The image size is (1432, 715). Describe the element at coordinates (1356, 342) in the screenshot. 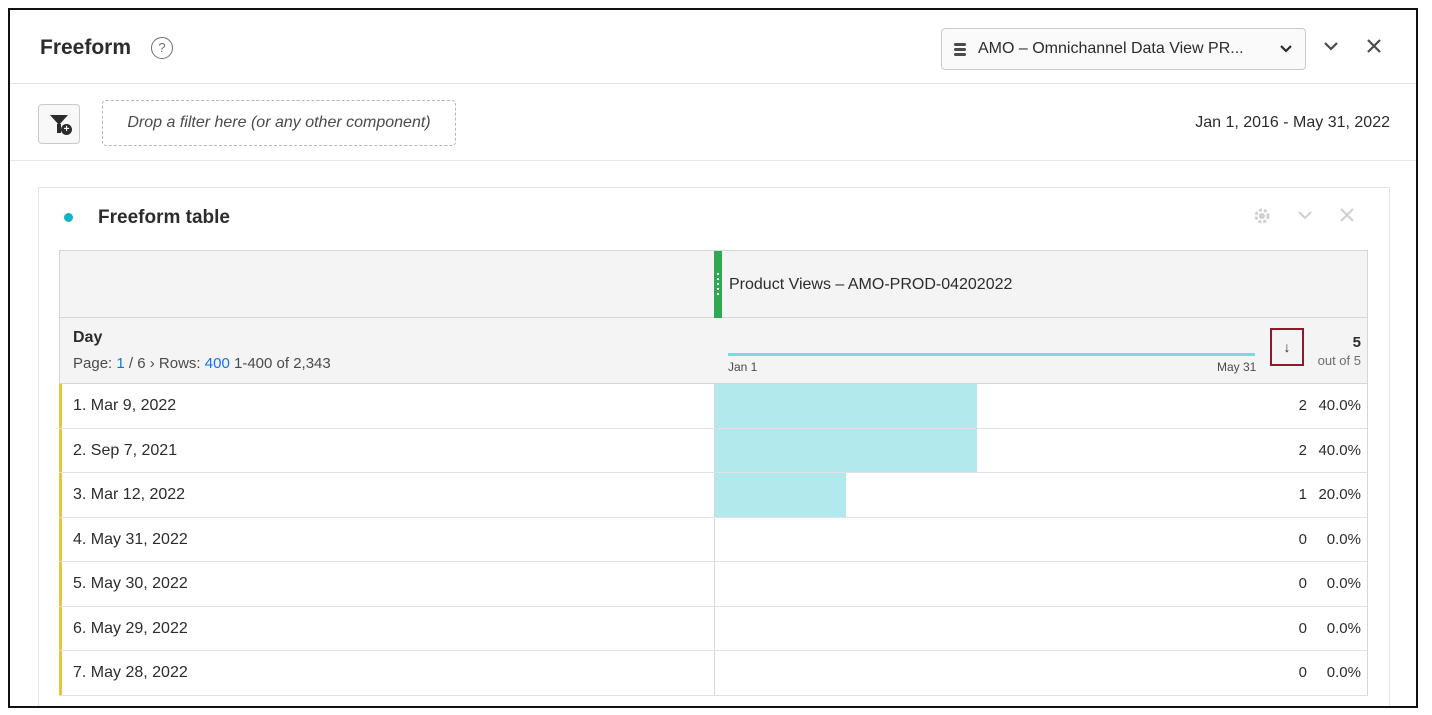

I see `column-total: 5` at that location.